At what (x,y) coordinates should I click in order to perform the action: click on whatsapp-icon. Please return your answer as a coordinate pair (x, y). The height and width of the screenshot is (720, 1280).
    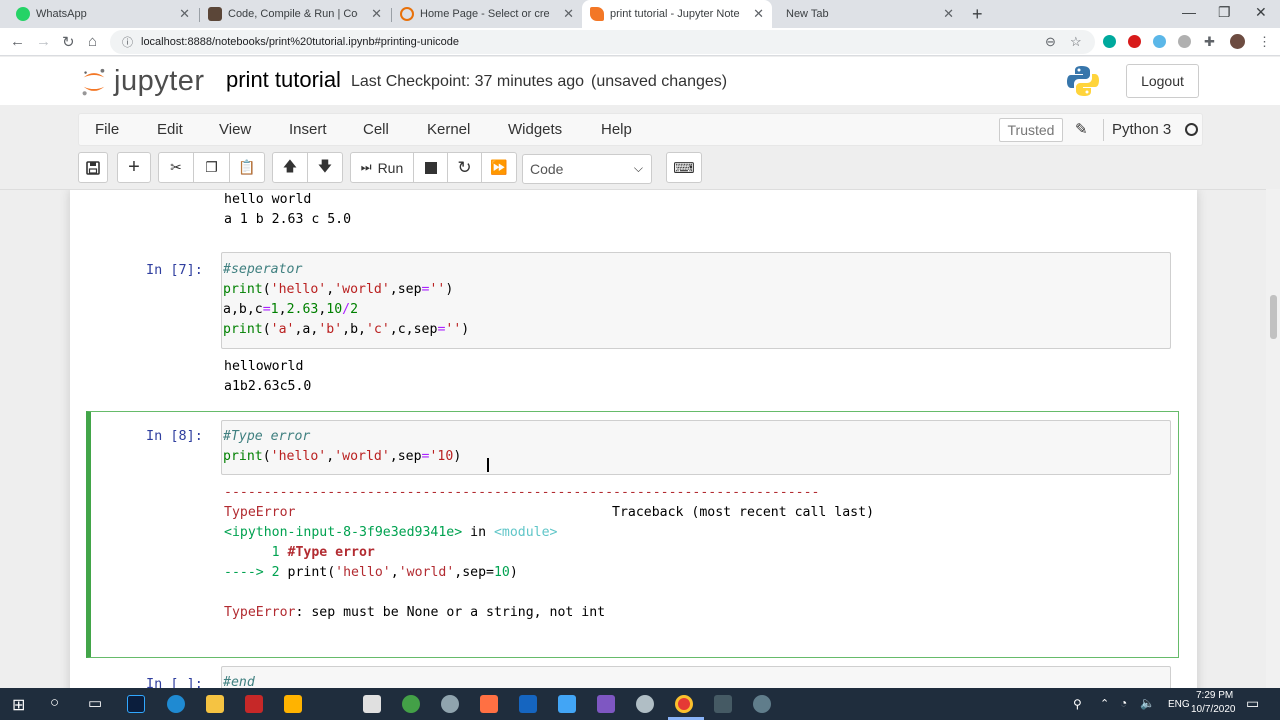
    Looking at the image, I should click on (23, 14).